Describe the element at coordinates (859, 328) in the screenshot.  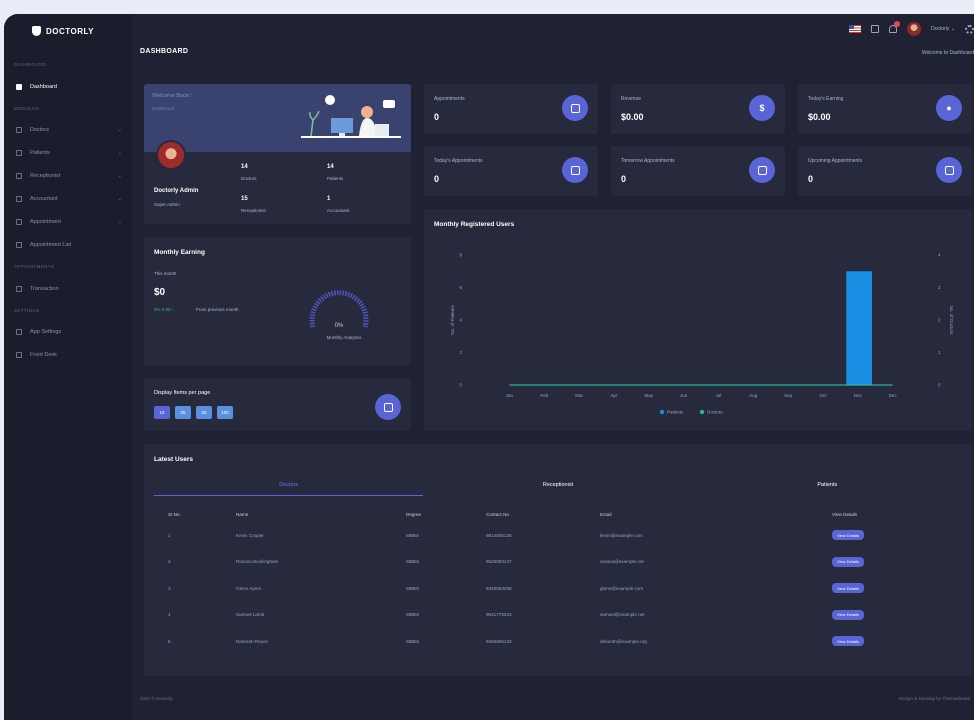
I see `bar-nov` at that location.